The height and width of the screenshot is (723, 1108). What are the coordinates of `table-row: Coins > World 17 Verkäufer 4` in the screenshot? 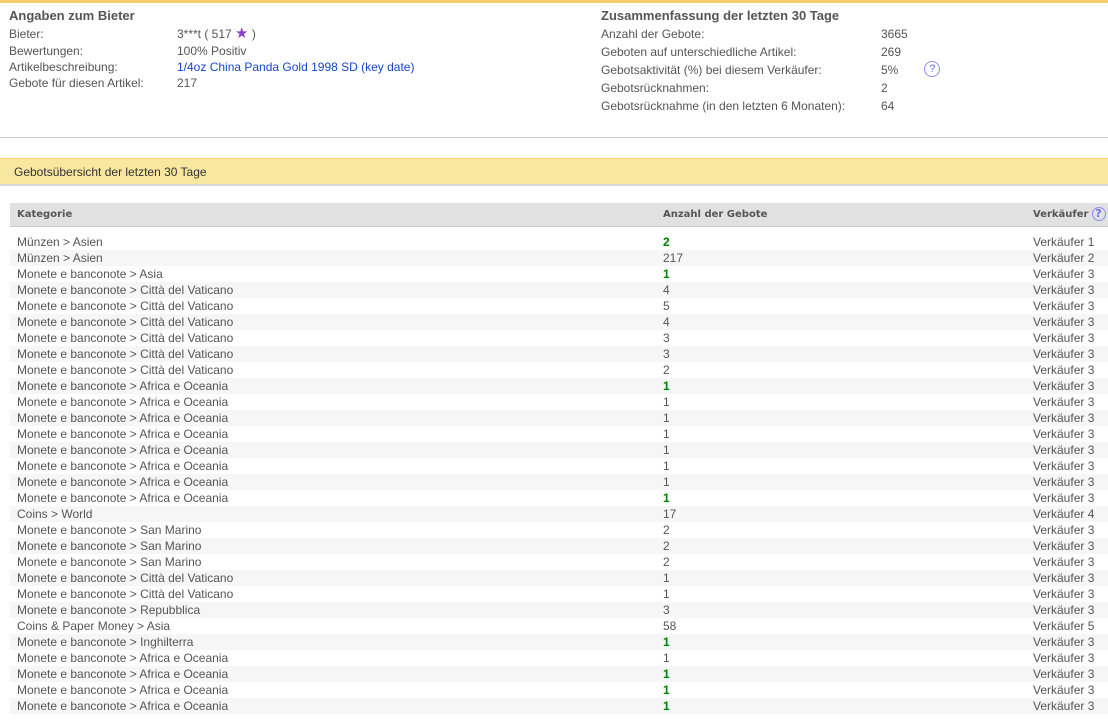 It's located at (559, 514).